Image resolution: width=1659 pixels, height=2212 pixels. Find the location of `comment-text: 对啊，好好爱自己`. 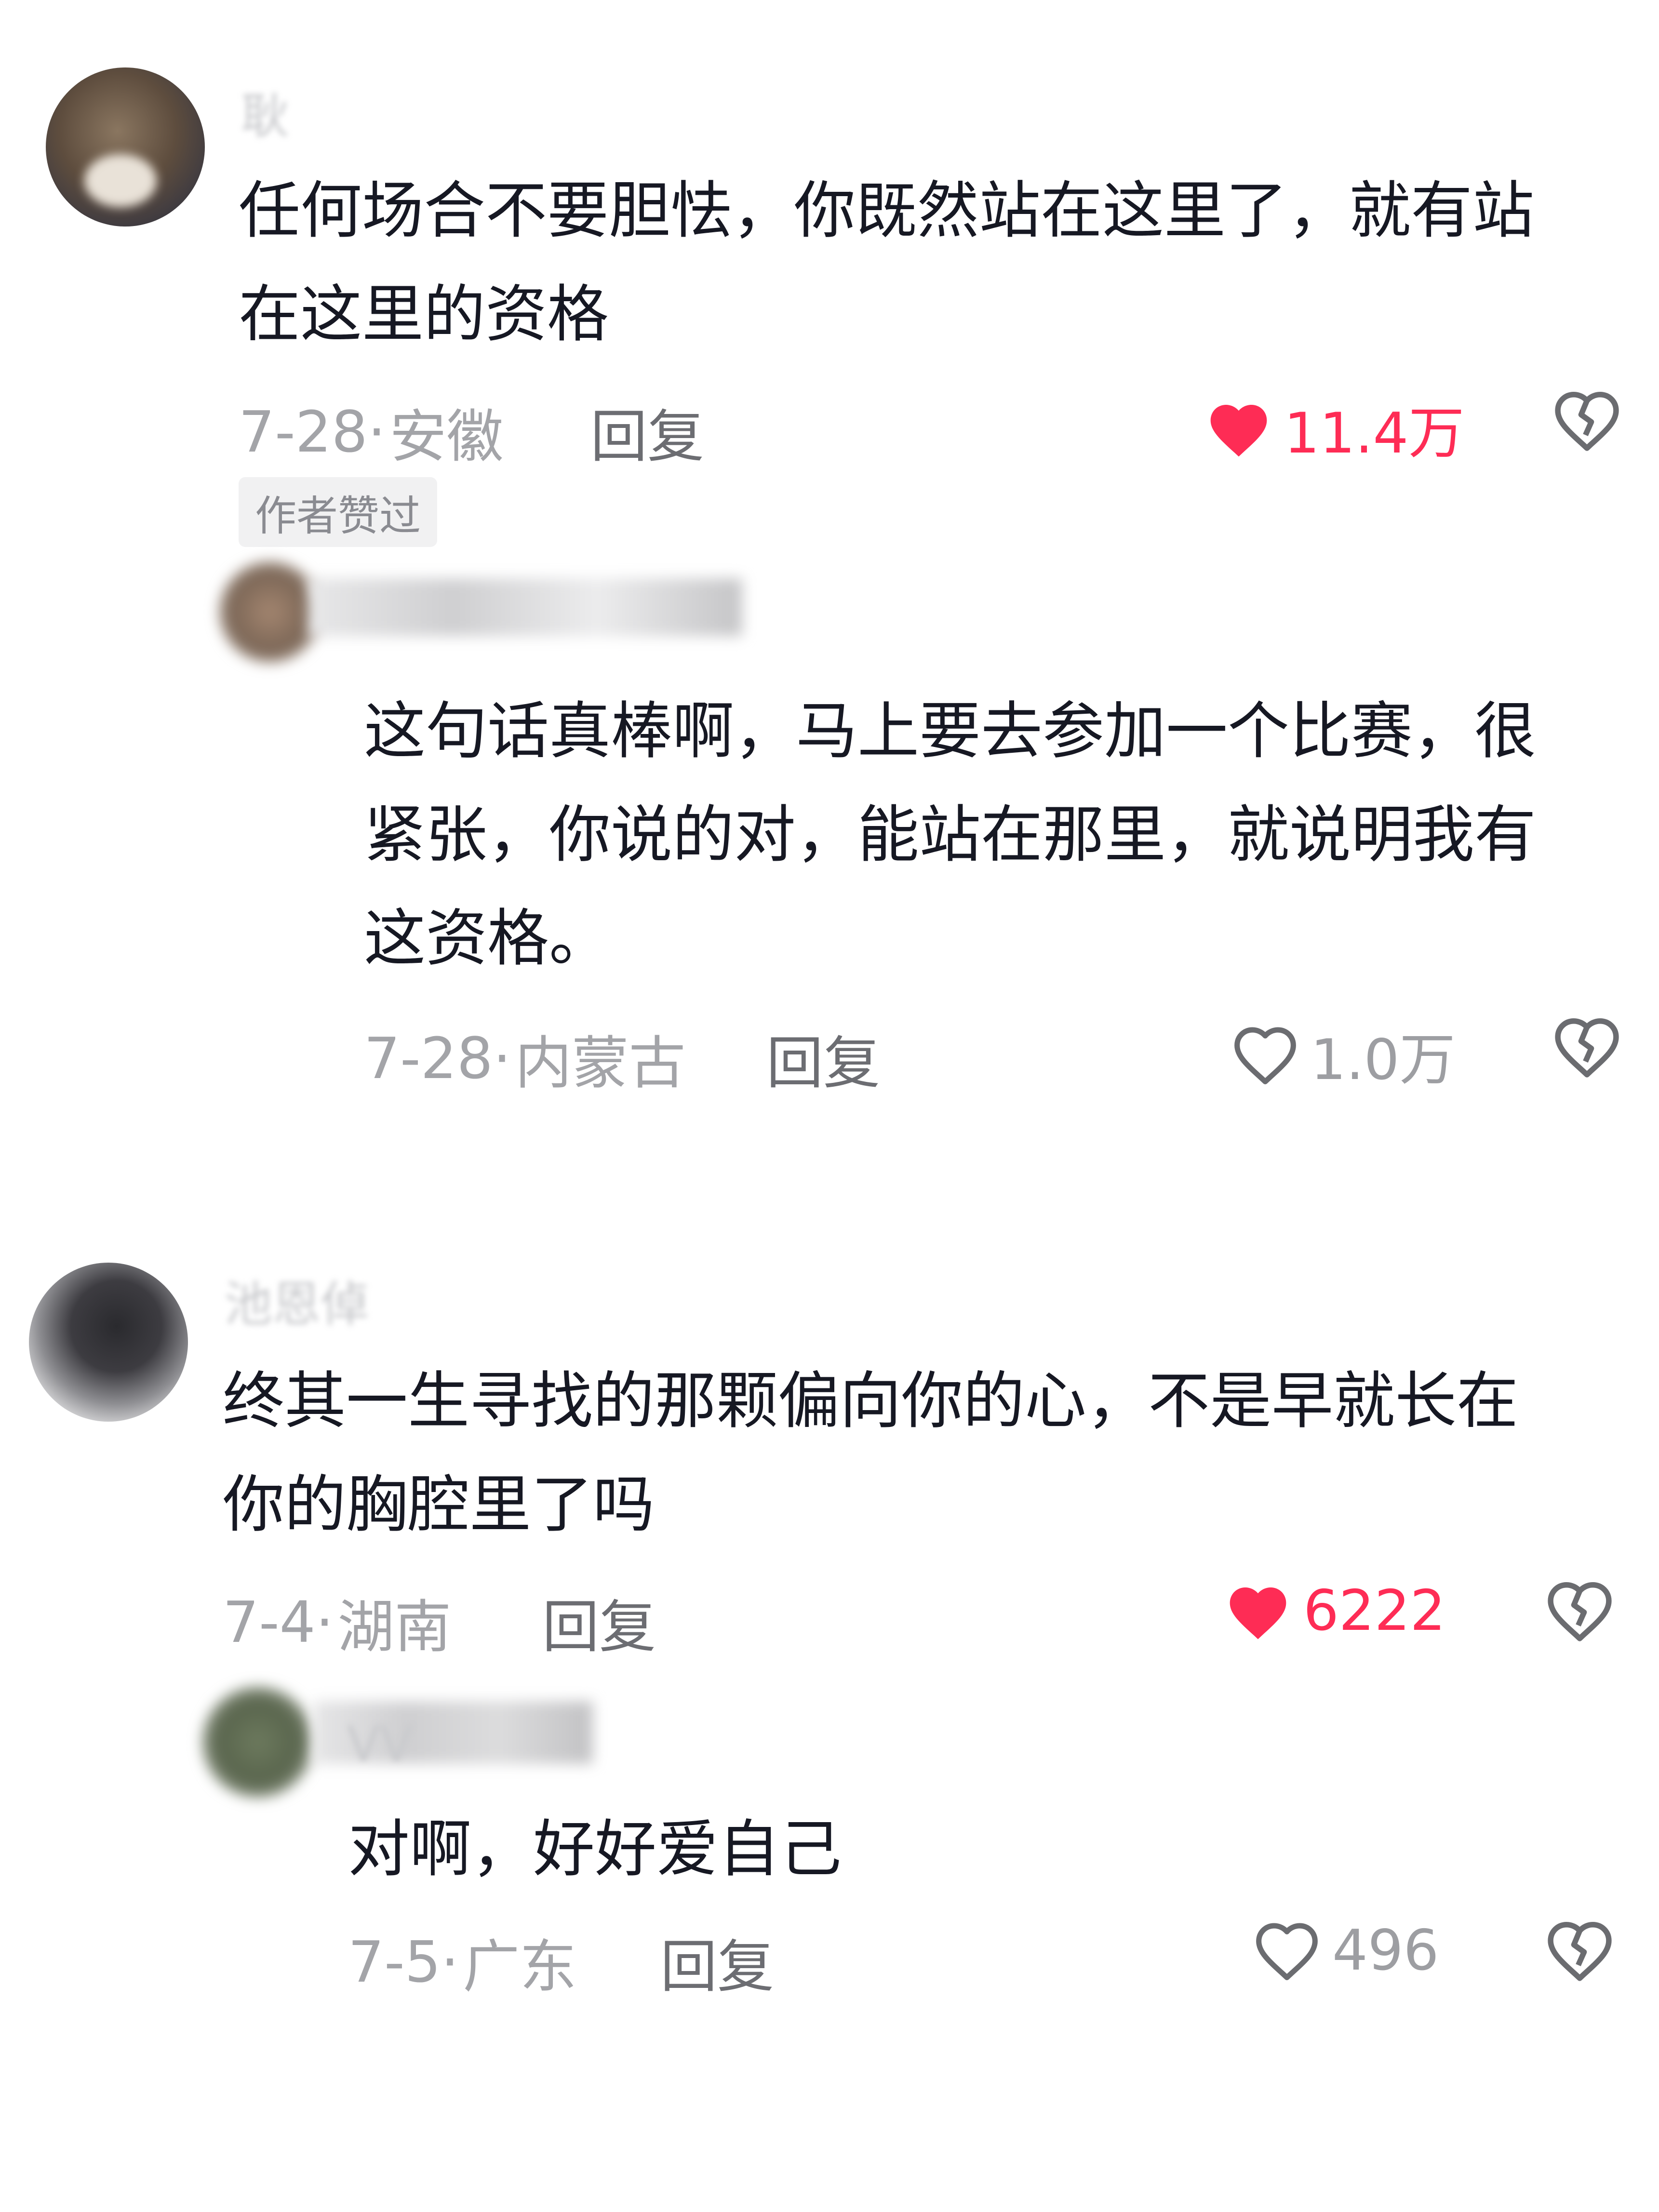

comment-text: 对啊，好好爱自己 is located at coordinates (974, 1849).